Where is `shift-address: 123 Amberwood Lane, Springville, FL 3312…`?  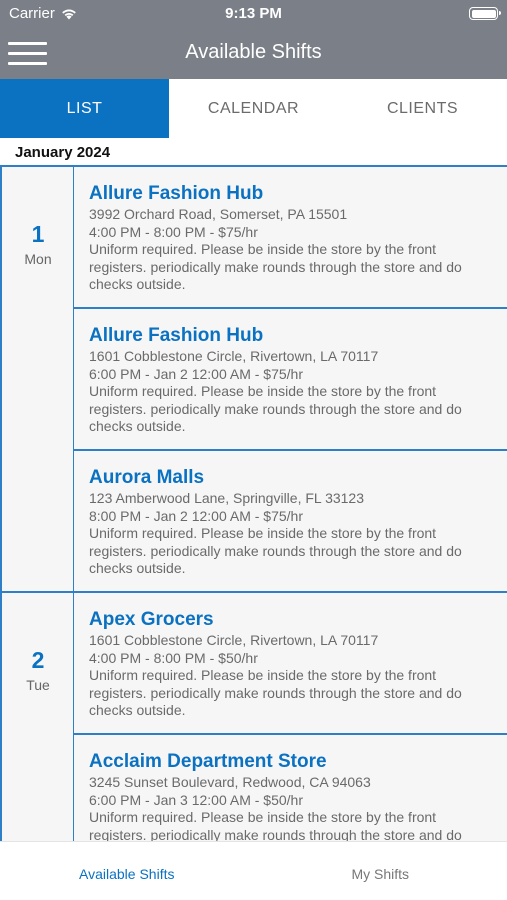 shift-address: 123 Amberwood Lane, Springville, FL 3312… is located at coordinates (226, 498).